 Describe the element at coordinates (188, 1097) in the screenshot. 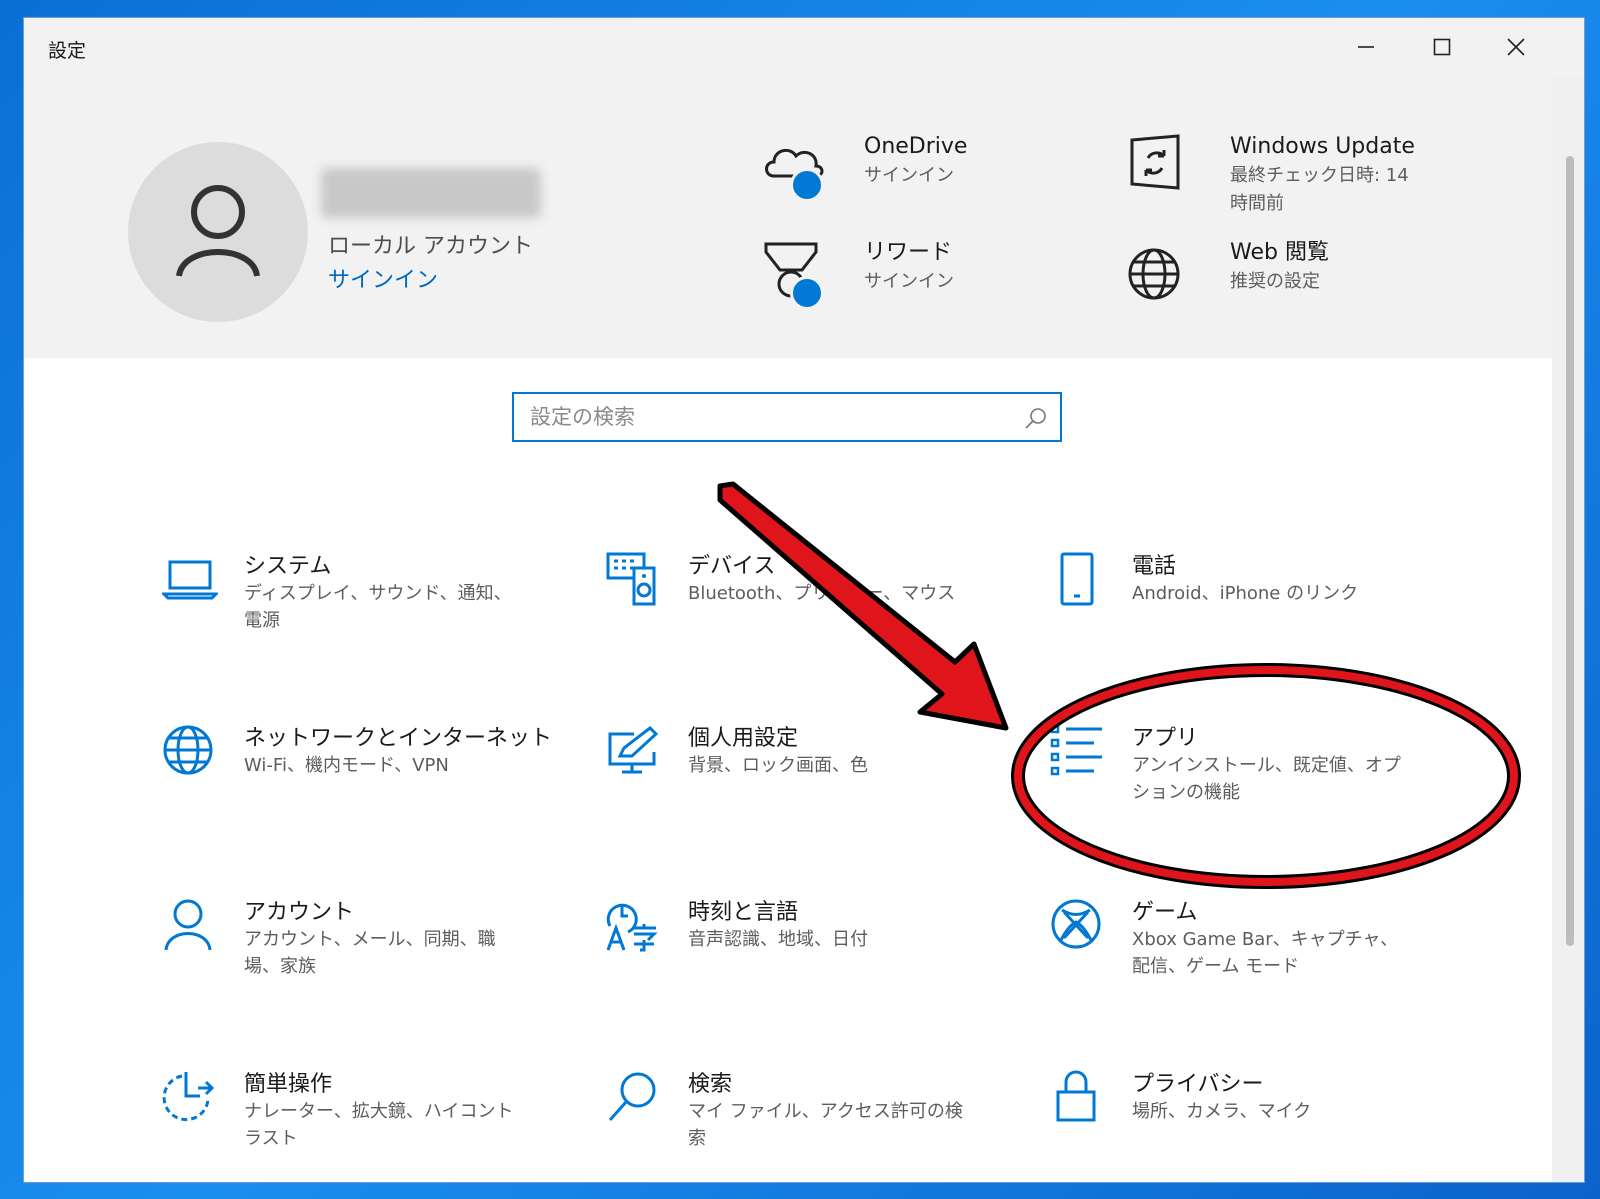

I see `ease-of-access-icon` at that location.